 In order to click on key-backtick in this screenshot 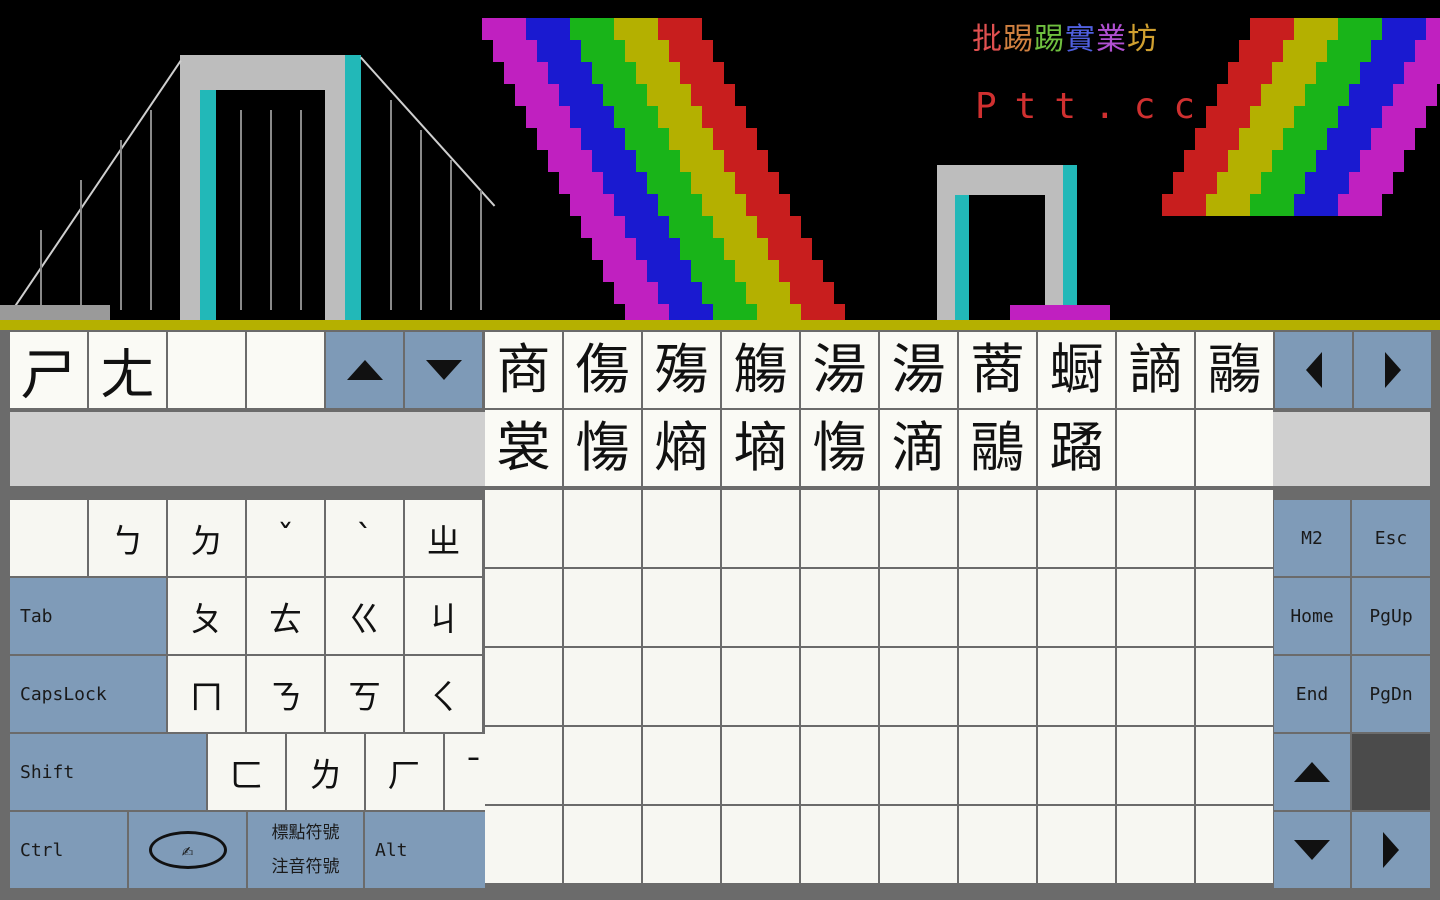, I will do `click(48, 538)`.